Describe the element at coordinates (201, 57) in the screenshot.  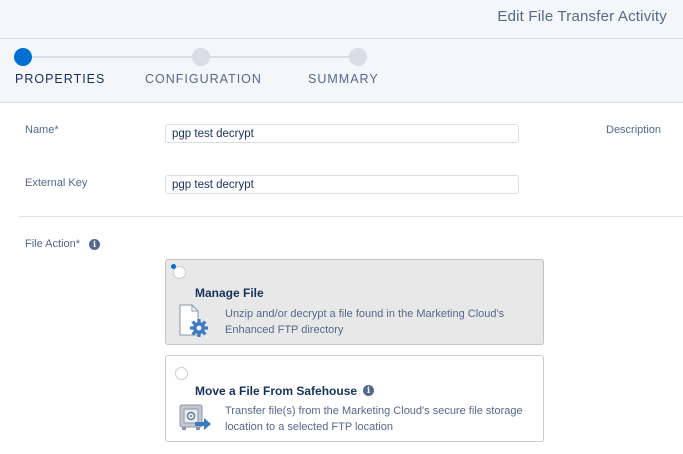
I see `step-configuration-indicator` at that location.